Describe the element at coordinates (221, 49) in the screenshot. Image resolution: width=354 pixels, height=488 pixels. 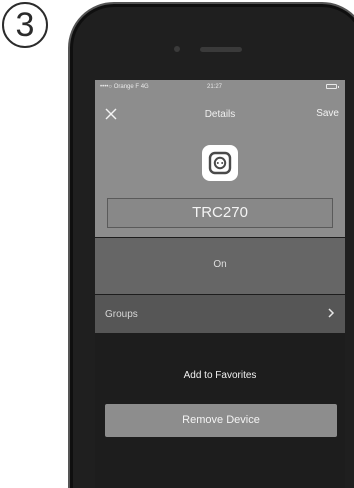
I see `earpiece-speaker` at that location.